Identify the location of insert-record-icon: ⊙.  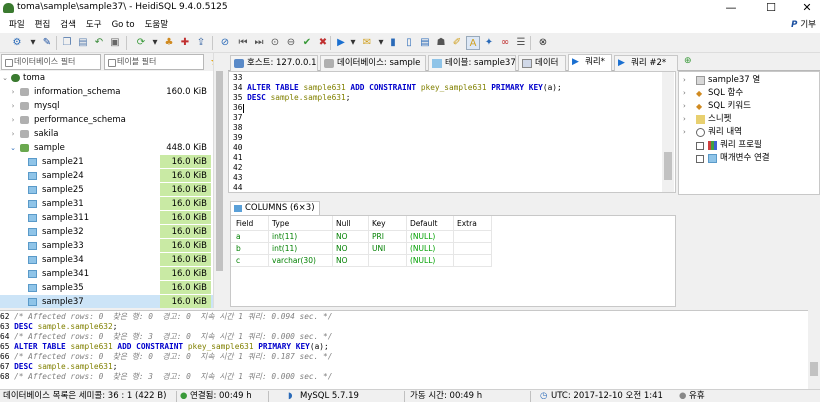
(275, 43).